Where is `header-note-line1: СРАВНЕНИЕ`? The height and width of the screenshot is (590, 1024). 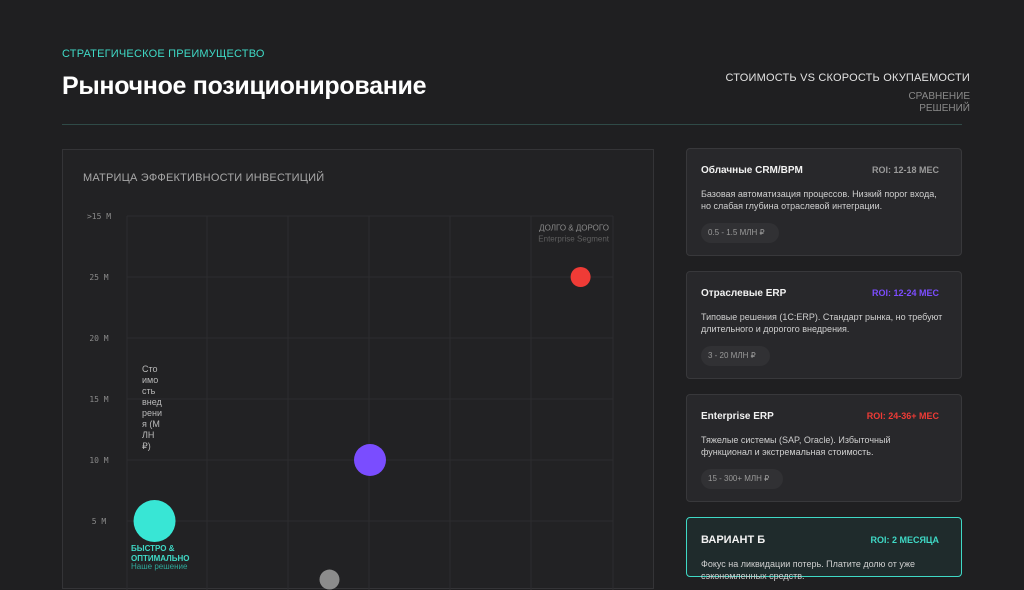 header-note-line1: СРАВНЕНИЕ is located at coordinates (939, 96).